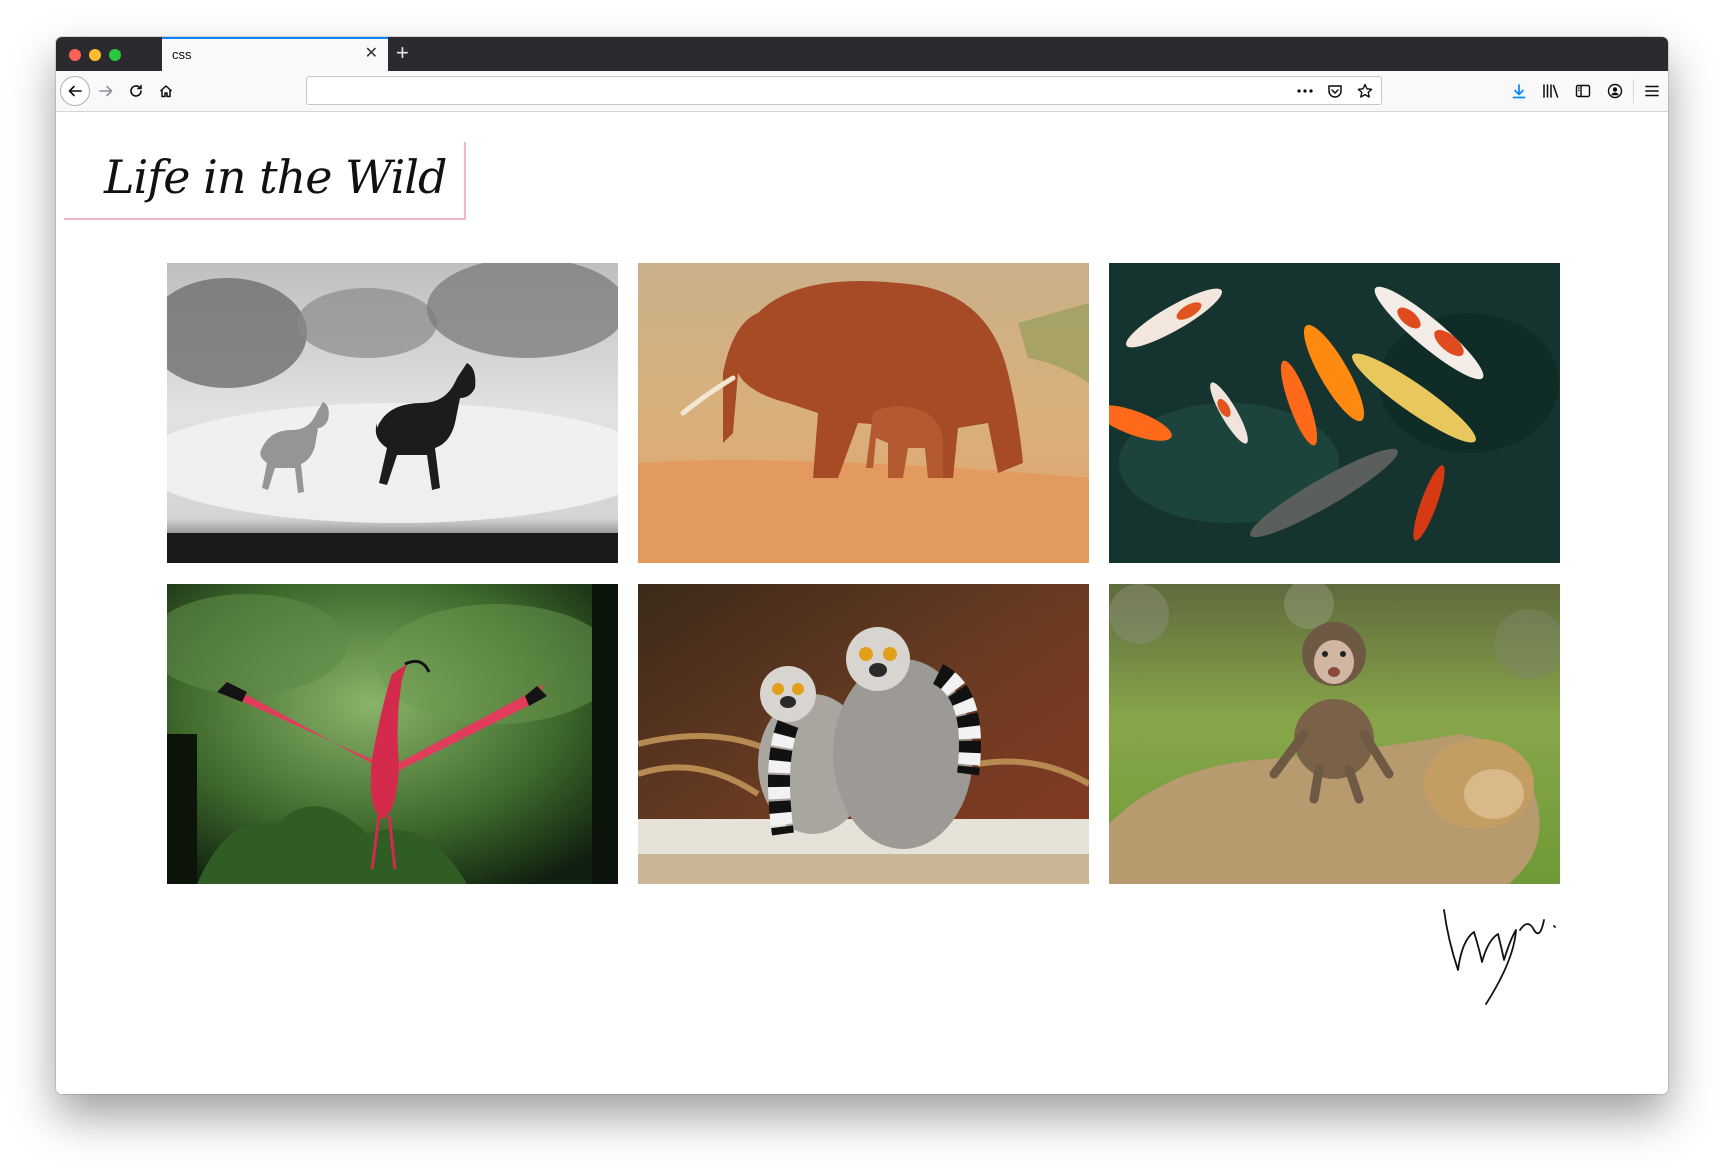  I want to click on toolbar-right, so click(1585, 91).